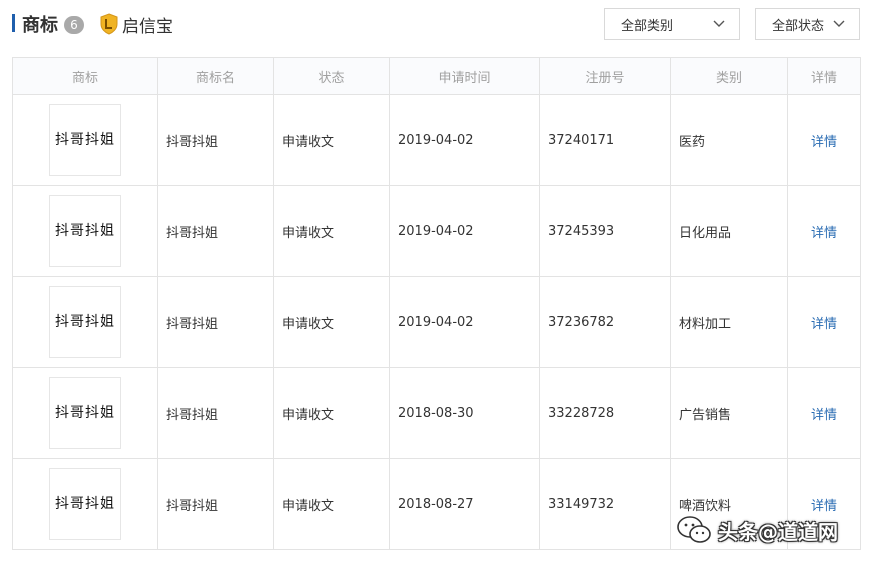  Describe the element at coordinates (824, 76) in the screenshot. I see `column-header: 详情` at that location.